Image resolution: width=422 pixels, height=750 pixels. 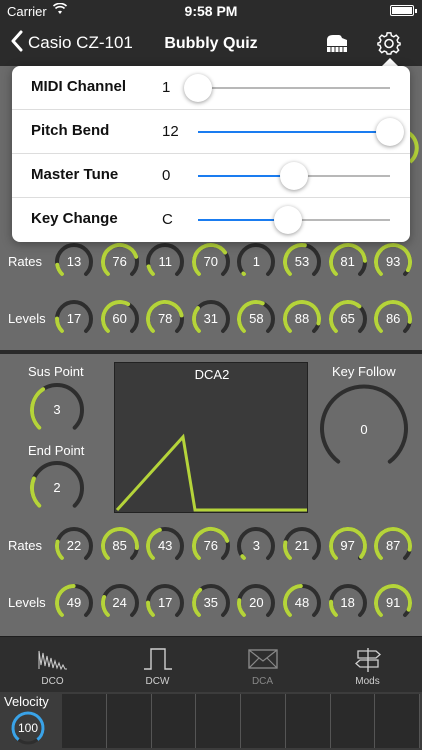 I want to click on master-tune-slider, so click(x=294, y=176).